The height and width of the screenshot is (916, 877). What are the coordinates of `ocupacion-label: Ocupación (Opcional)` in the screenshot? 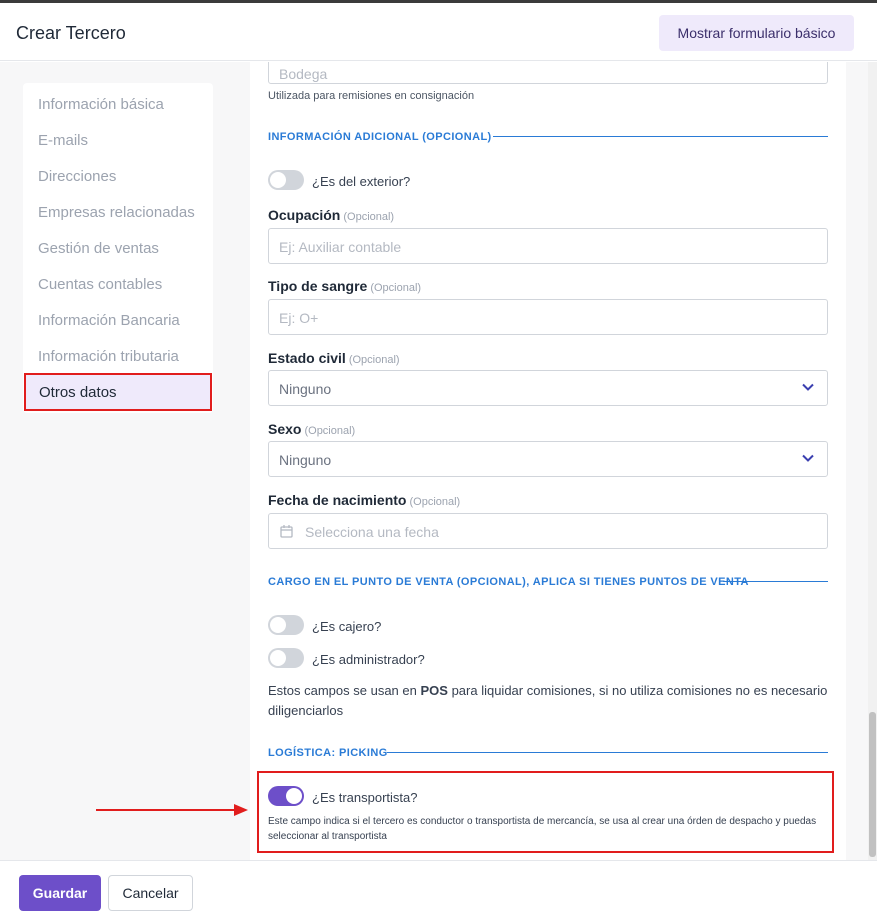 It's located at (331, 215).